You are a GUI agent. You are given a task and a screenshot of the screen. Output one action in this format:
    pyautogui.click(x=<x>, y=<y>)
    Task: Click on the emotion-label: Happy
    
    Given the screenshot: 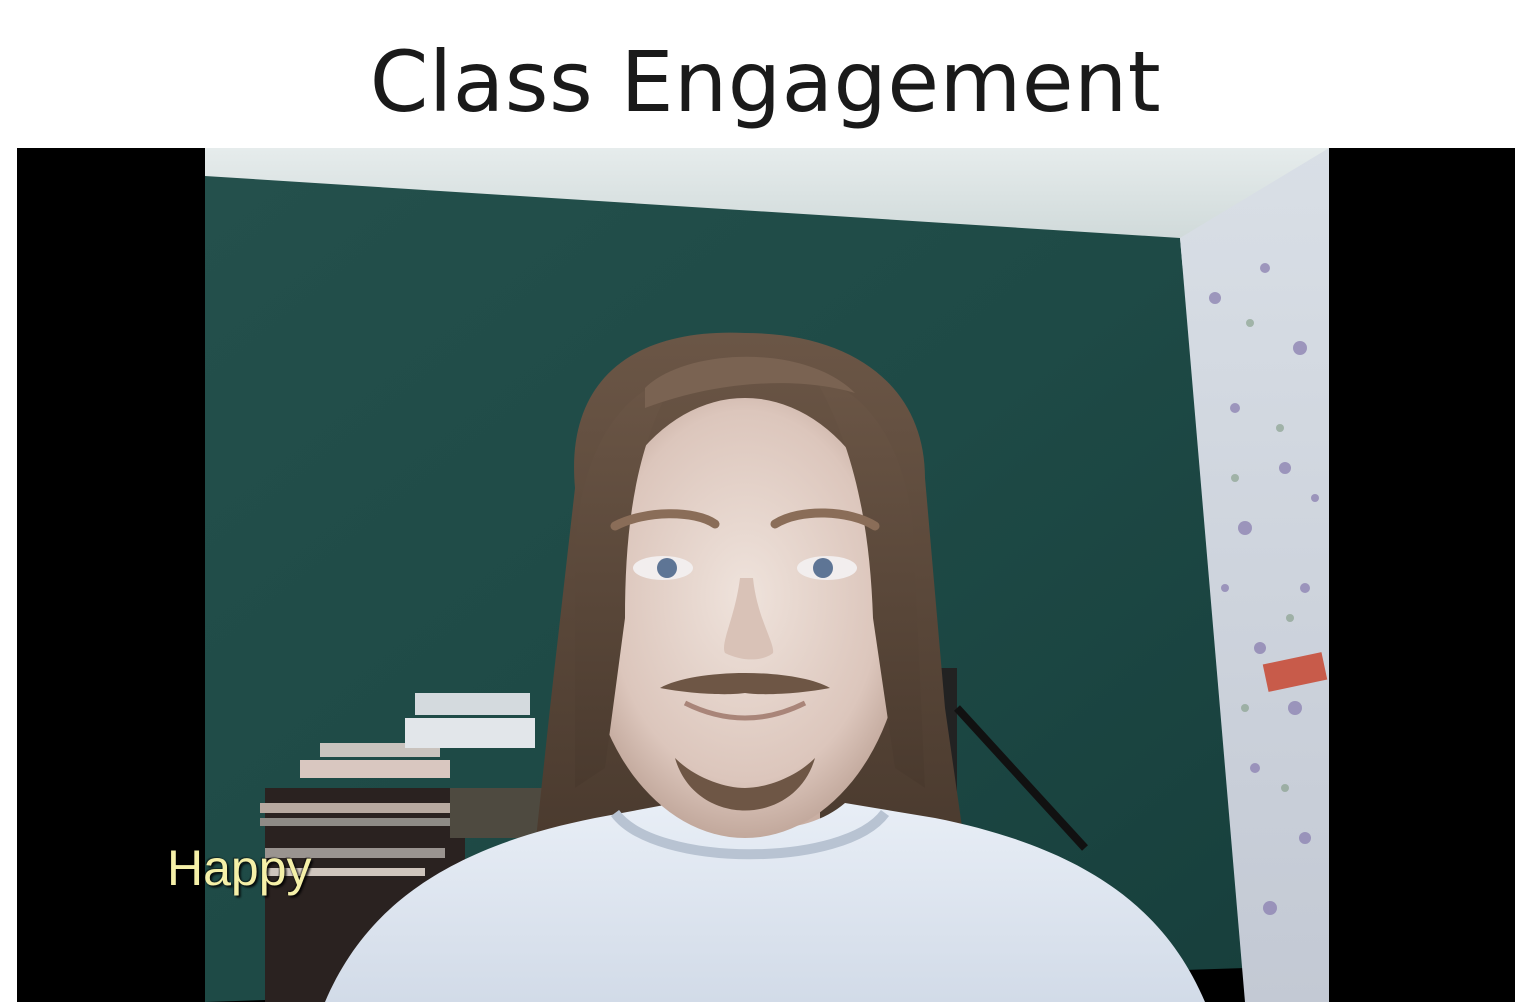 What is the action you would take?
    pyautogui.click(x=239, y=868)
    